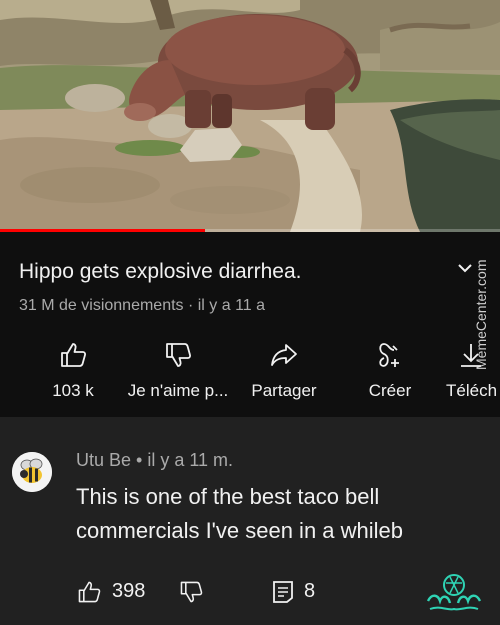  Describe the element at coordinates (454, 592) in the screenshot. I see `watermark-logo-icon` at that location.